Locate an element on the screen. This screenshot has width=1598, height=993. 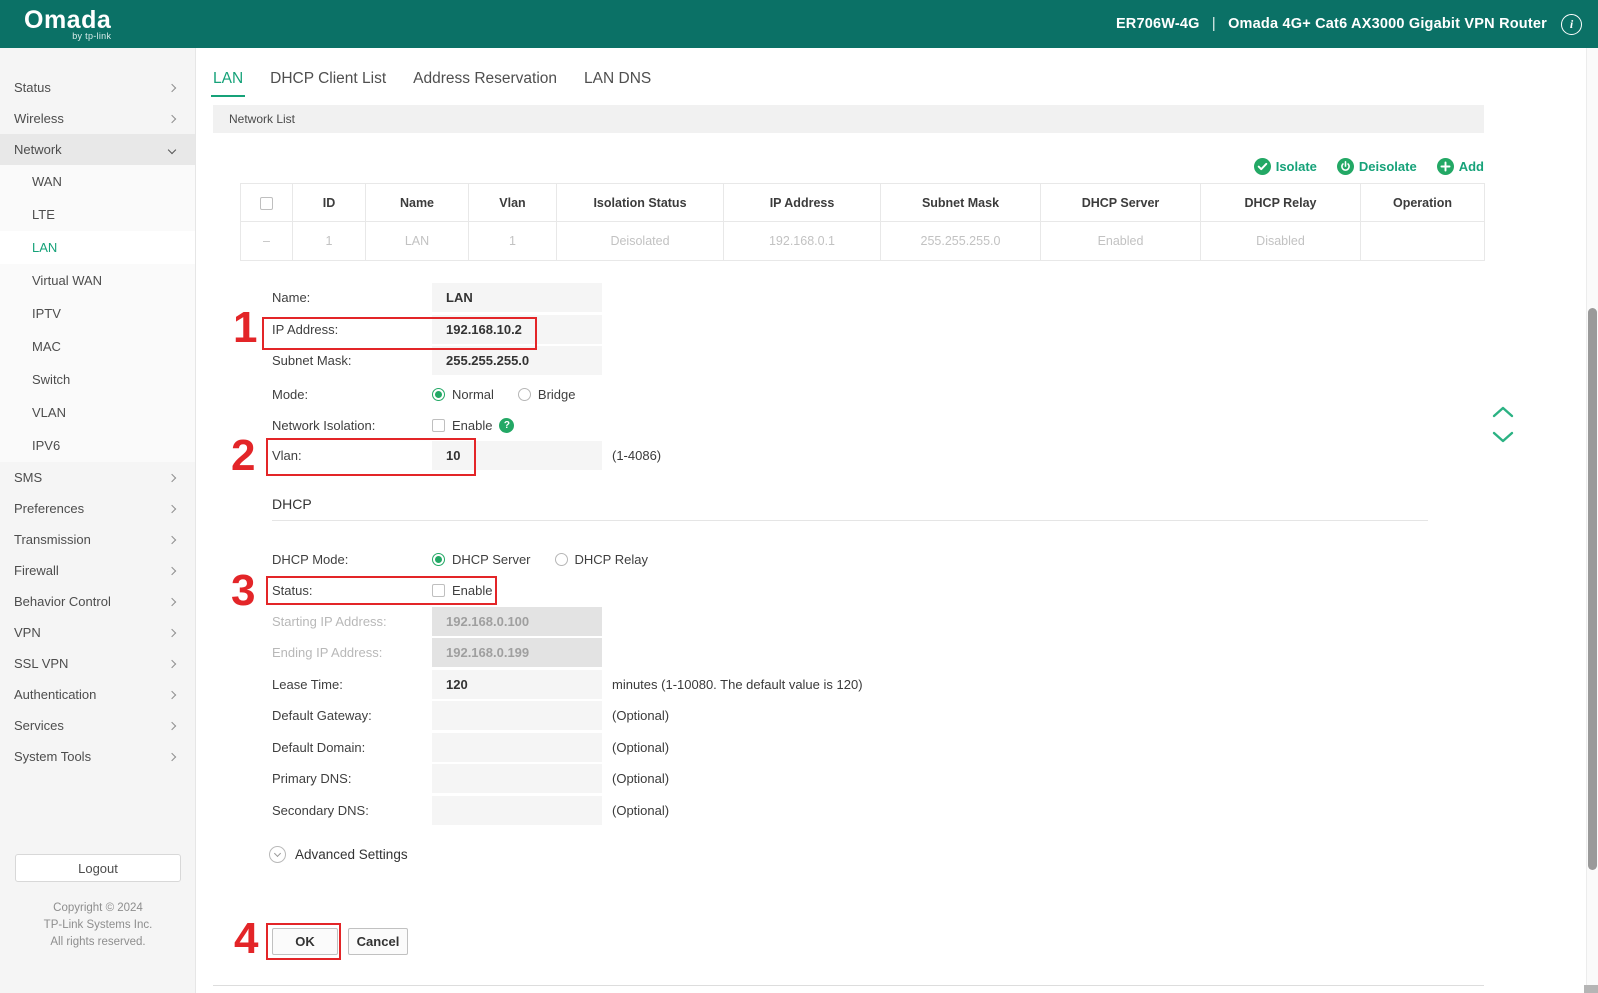
sidebar-item-iptv: IPTV is located at coordinates (97, 313).